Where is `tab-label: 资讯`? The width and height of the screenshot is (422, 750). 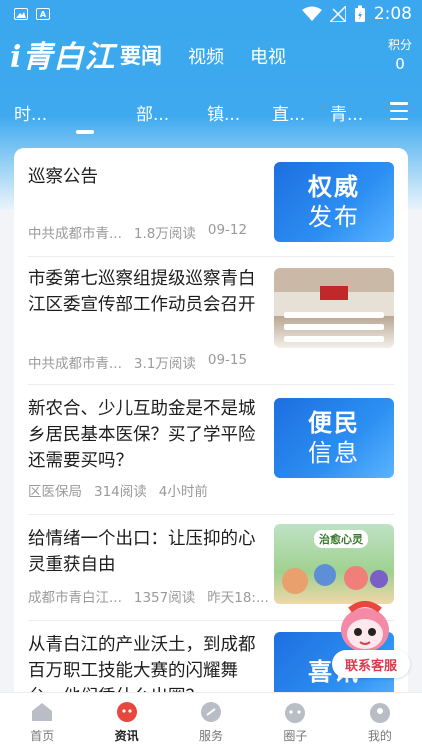
tab-label: 资讯 is located at coordinates (126, 736).